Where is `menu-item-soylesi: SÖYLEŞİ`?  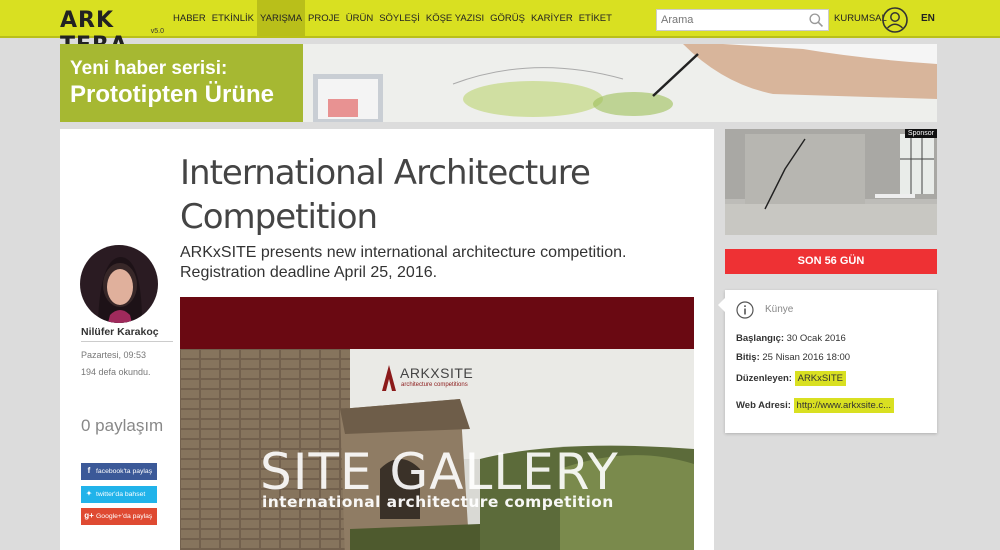 menu-item-soylesi: SÖYLEŞİ is located at coordinates (399, 19).